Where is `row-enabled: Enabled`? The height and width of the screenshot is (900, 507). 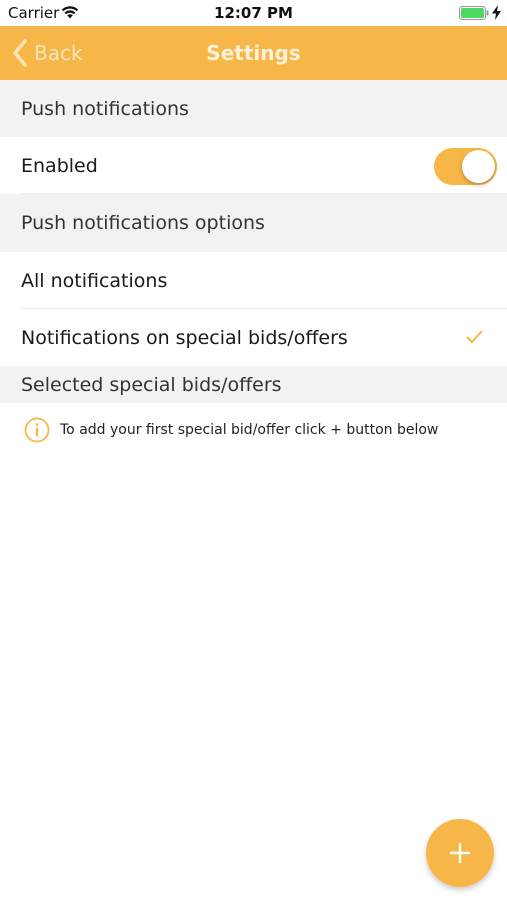
row-enabled: Enabled is located at coordinates (253, 165).